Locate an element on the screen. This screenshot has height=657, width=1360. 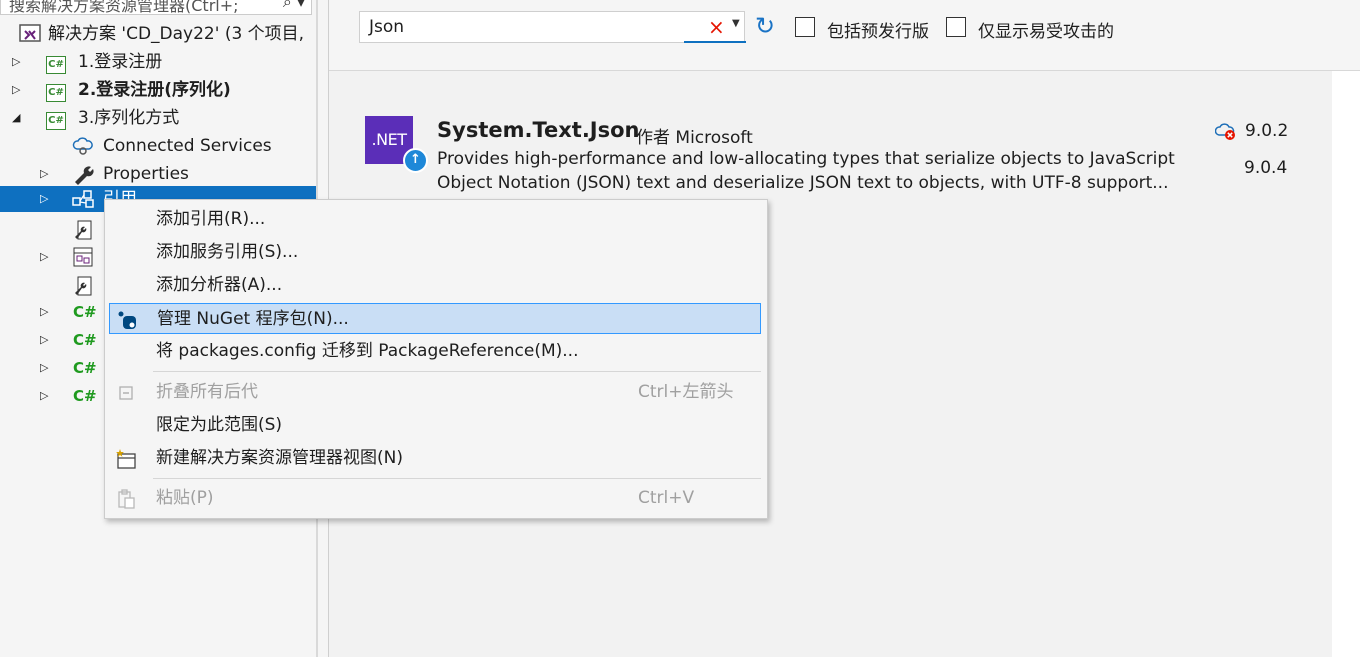
menu-item-scope-to-this: 限定为此范围(S) is located at coordinates (436, 425).